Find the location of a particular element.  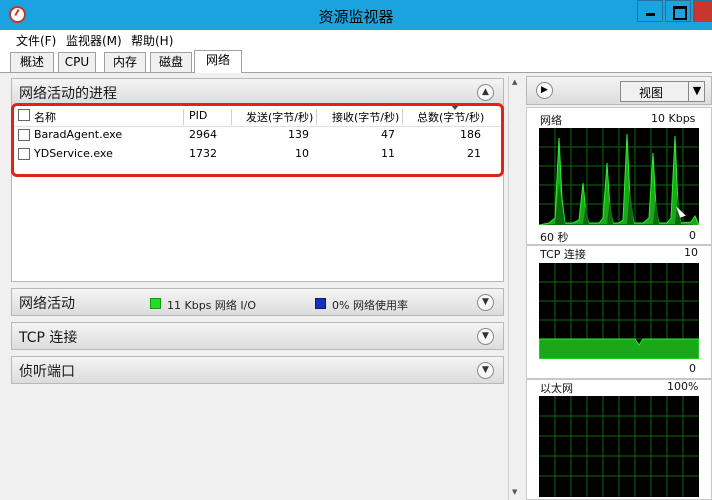

tab-memory: 内存 is located at coordinates (125, 62).